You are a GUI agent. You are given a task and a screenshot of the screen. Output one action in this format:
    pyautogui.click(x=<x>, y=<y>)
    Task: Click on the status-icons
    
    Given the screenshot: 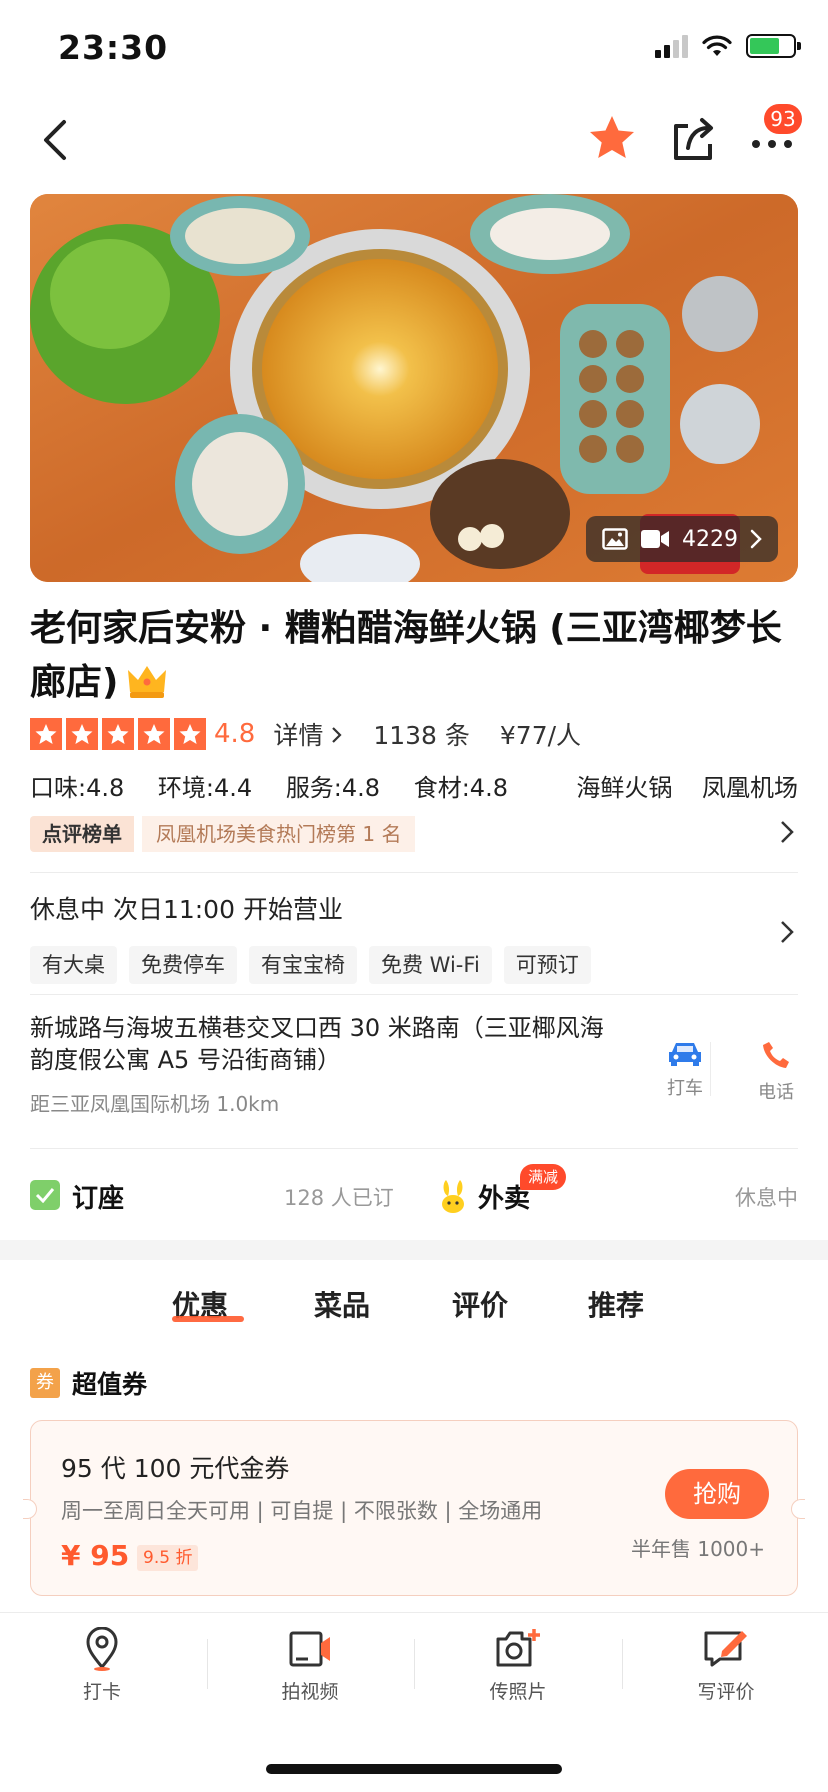 What is the action you would take?
    pyautogui.click(x=728, y=46)
    